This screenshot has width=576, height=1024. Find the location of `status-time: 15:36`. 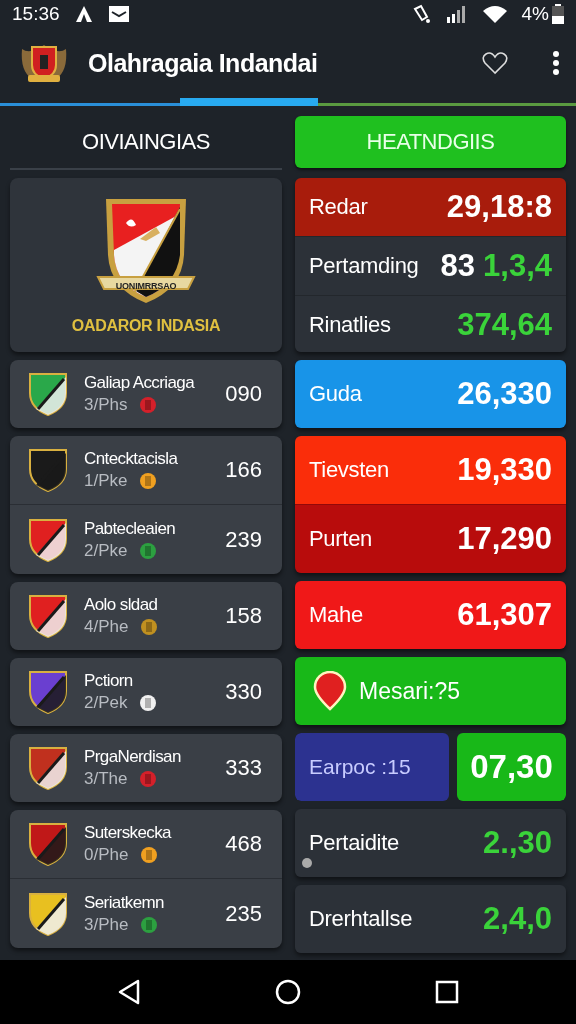

status-time: 15:36 is located at coordinates (36, 14).